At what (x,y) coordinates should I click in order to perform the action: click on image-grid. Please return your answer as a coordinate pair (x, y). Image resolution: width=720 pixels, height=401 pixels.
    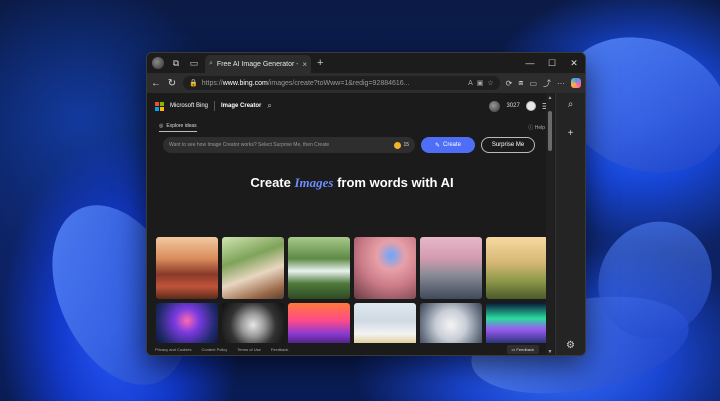
    Looking at the image, I should click on (352, 292).